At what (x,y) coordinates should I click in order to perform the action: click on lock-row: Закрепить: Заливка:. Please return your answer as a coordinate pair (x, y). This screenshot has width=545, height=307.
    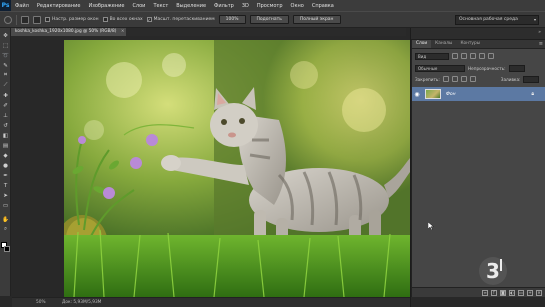
    Looking at the image, I should click on (478, 79).